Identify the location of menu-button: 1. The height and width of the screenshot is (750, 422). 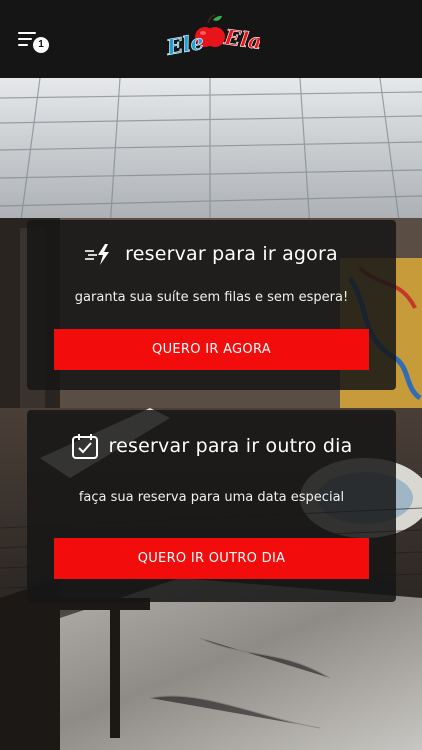
(33, 41).